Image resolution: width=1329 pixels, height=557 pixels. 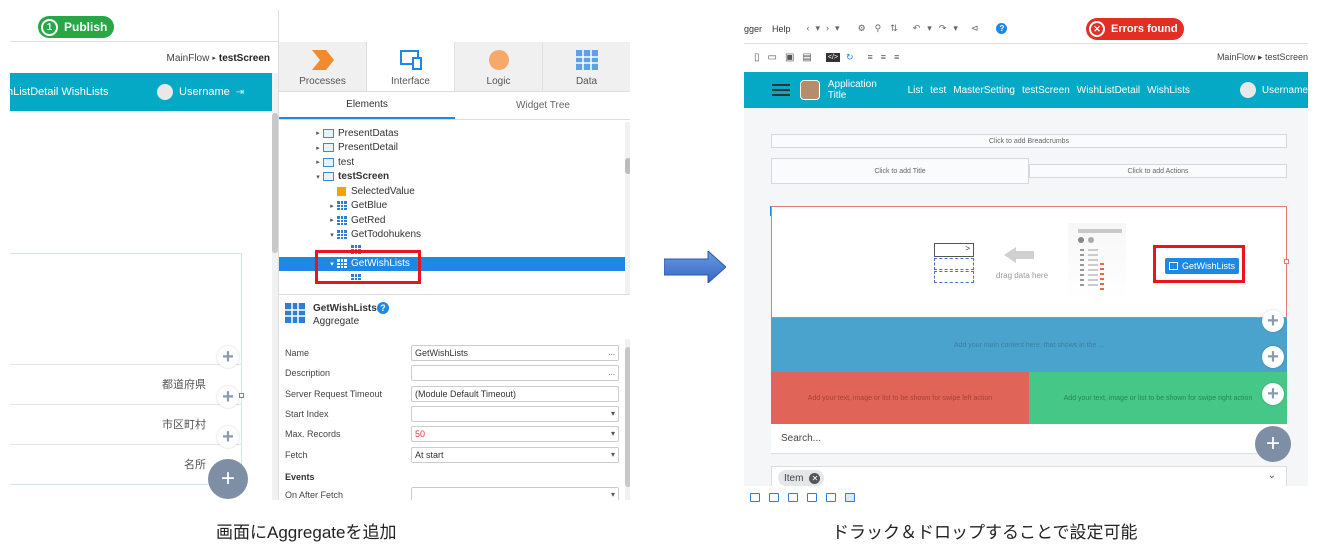 What do you see at coordinates (815, 478) in the screenshot?
I see `close-icon: ✕` at bounding box center [815, 478].